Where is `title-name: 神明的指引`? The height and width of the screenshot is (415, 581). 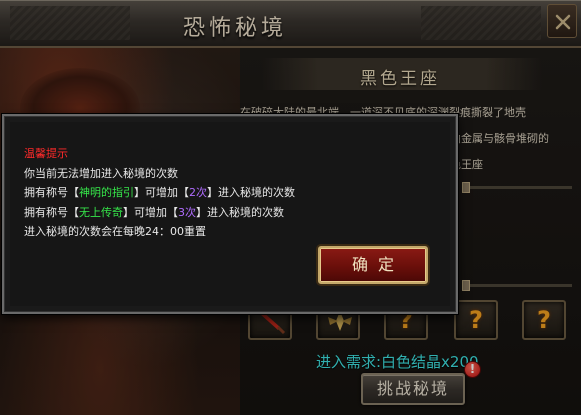
title-name: 神明的指引 is located at coordinates (106, 192).